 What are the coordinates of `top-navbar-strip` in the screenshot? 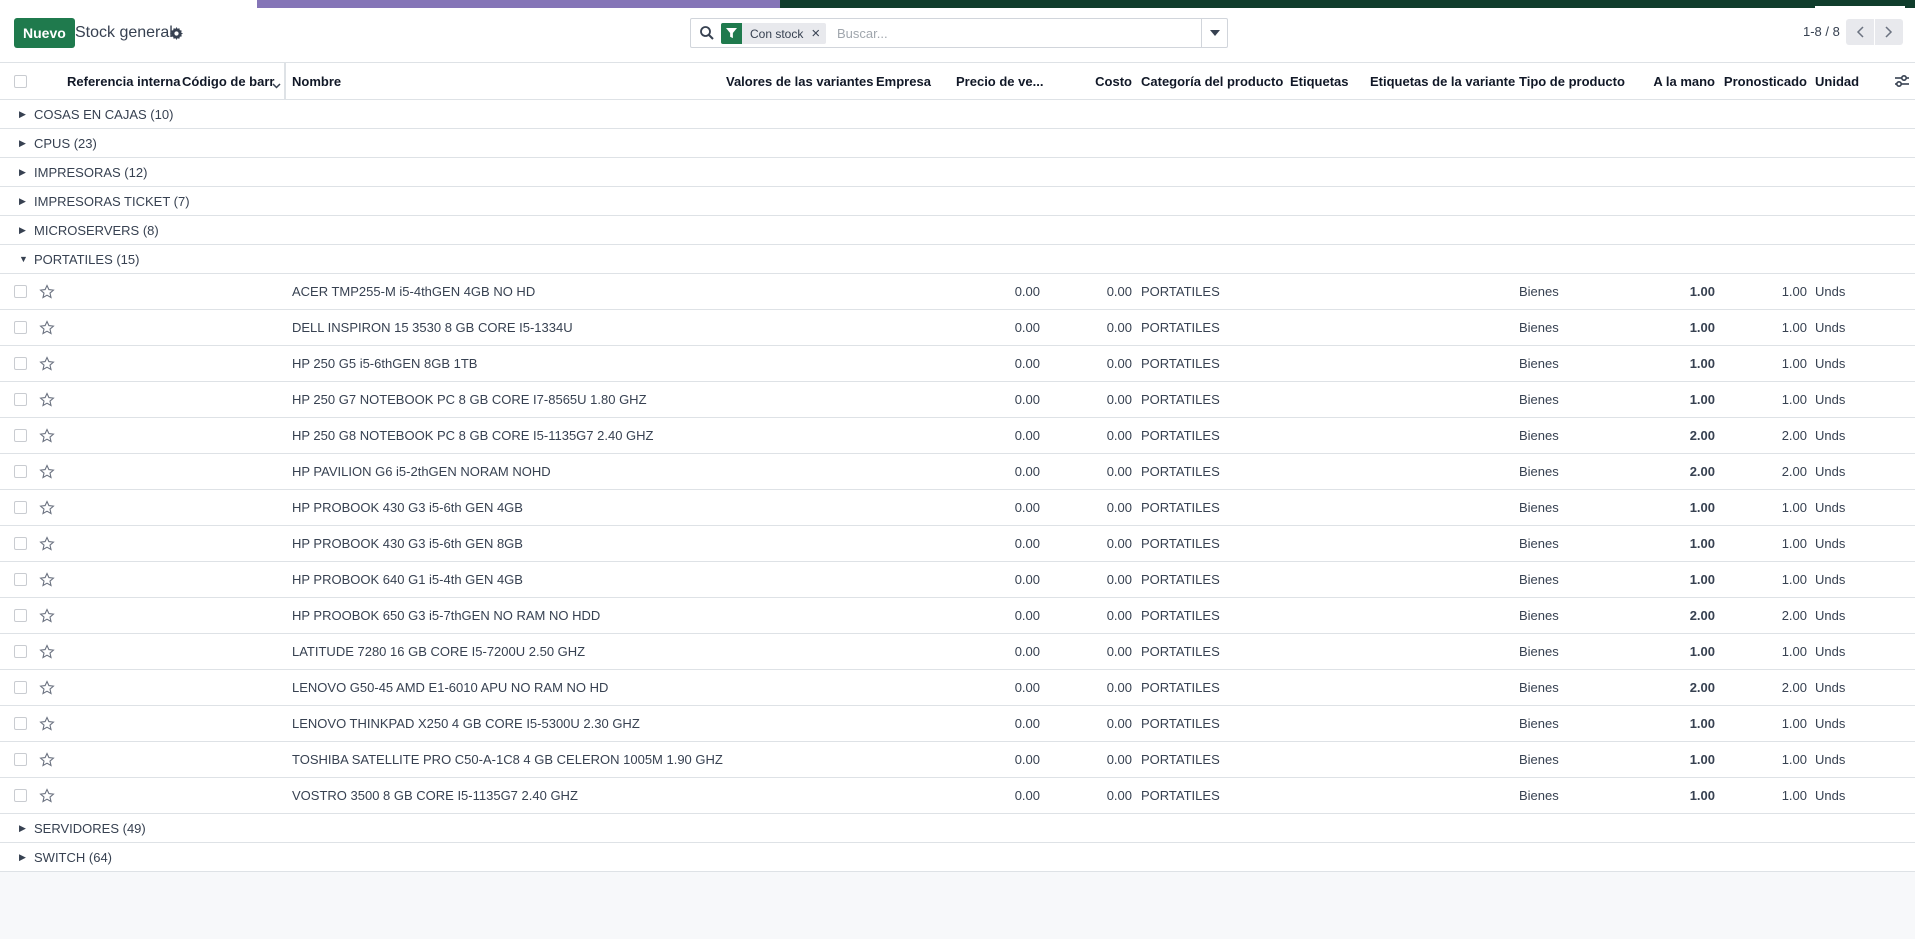 It's located at (957, 4).